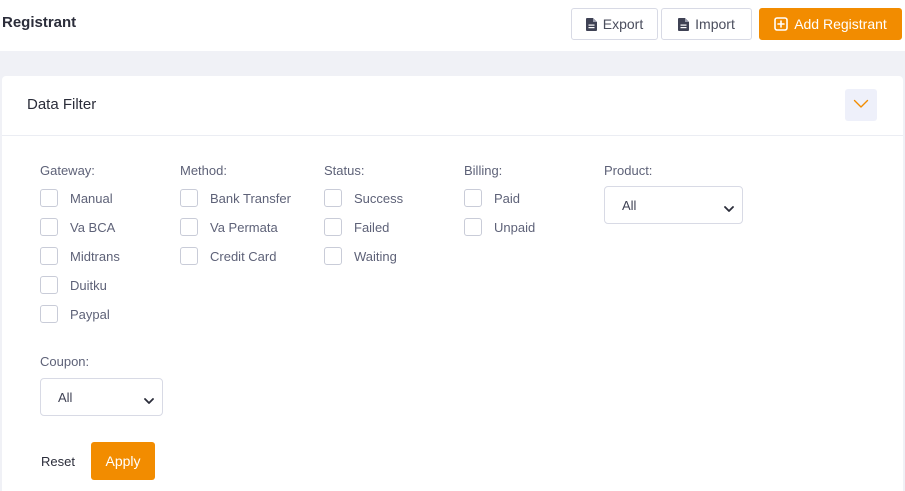 The height and width of the screenshot is (491, 905). I want to click on import-label: Import, so click(715, 24).